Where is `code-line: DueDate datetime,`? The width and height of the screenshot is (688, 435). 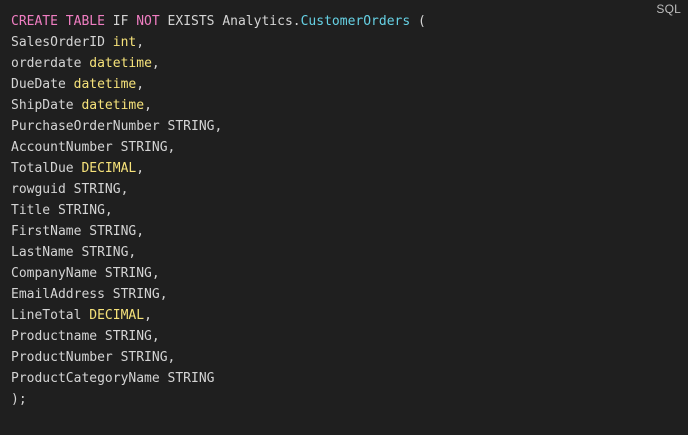
code-line: DueDate datetime, is located at coordinates (218, 84).